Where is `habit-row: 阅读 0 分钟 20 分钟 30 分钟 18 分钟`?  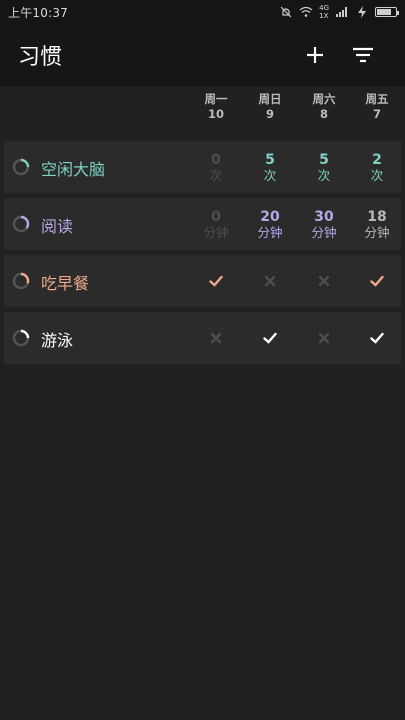
habit-row: 阅读 0 分钟 20 分钟 30 分钟 18 分钟 is located at coordinates (202, 224).